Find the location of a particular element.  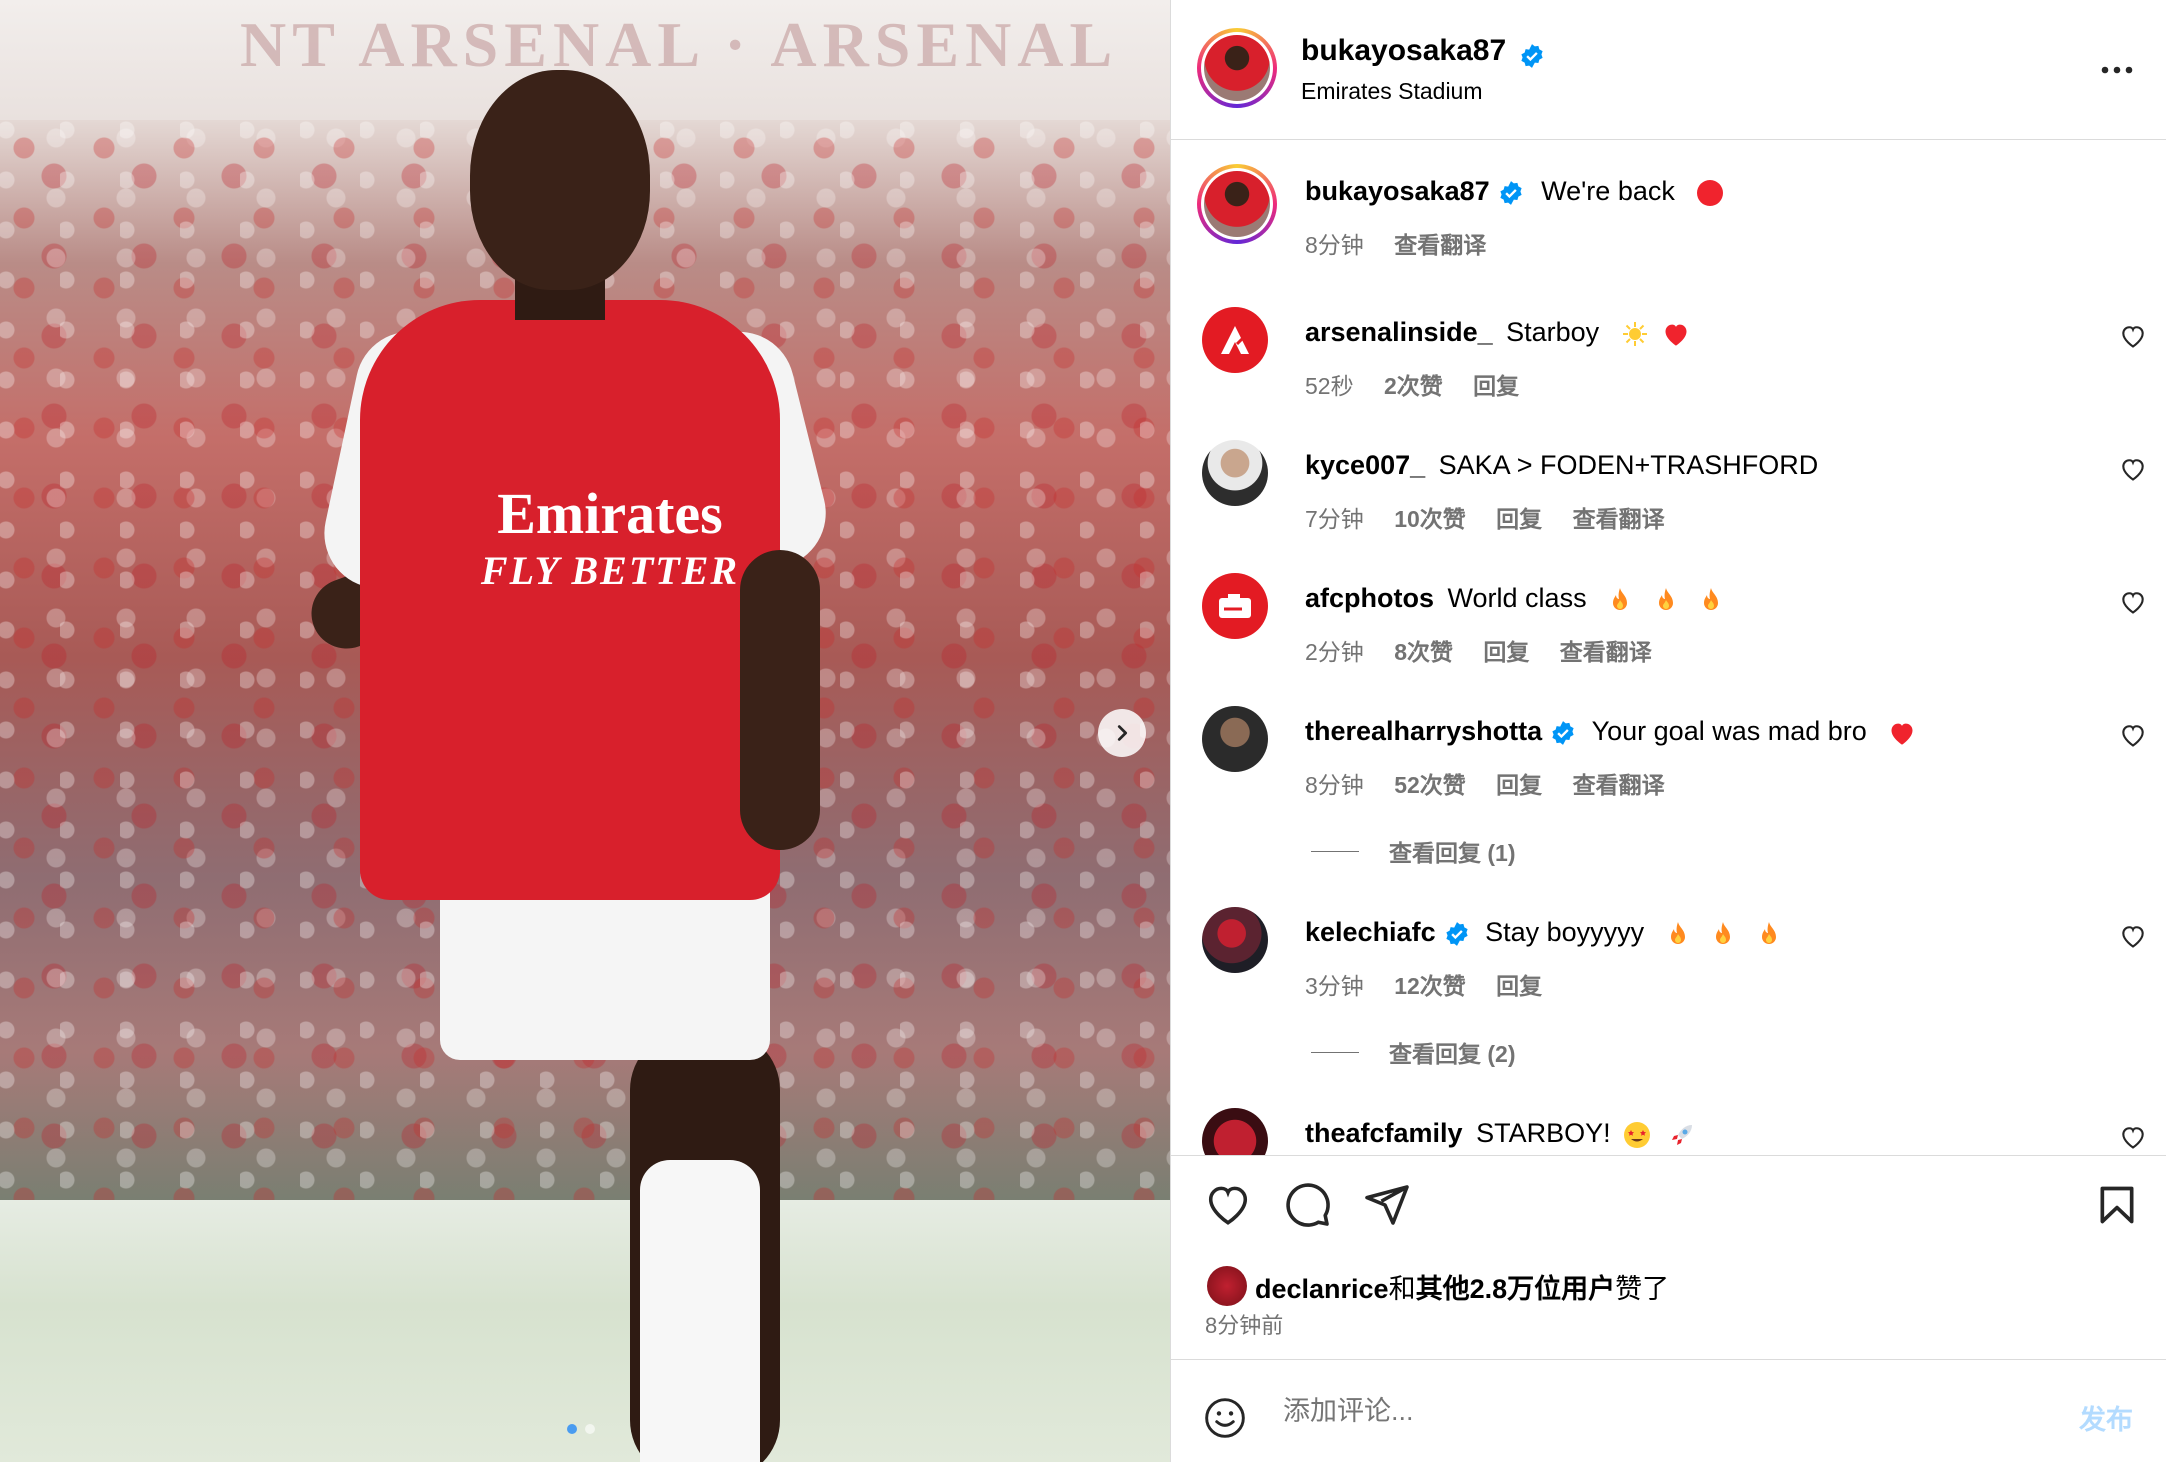

likes-summary: declanrice和其他2.8万位用户赞了 is located at coordinates (1438, 1286).